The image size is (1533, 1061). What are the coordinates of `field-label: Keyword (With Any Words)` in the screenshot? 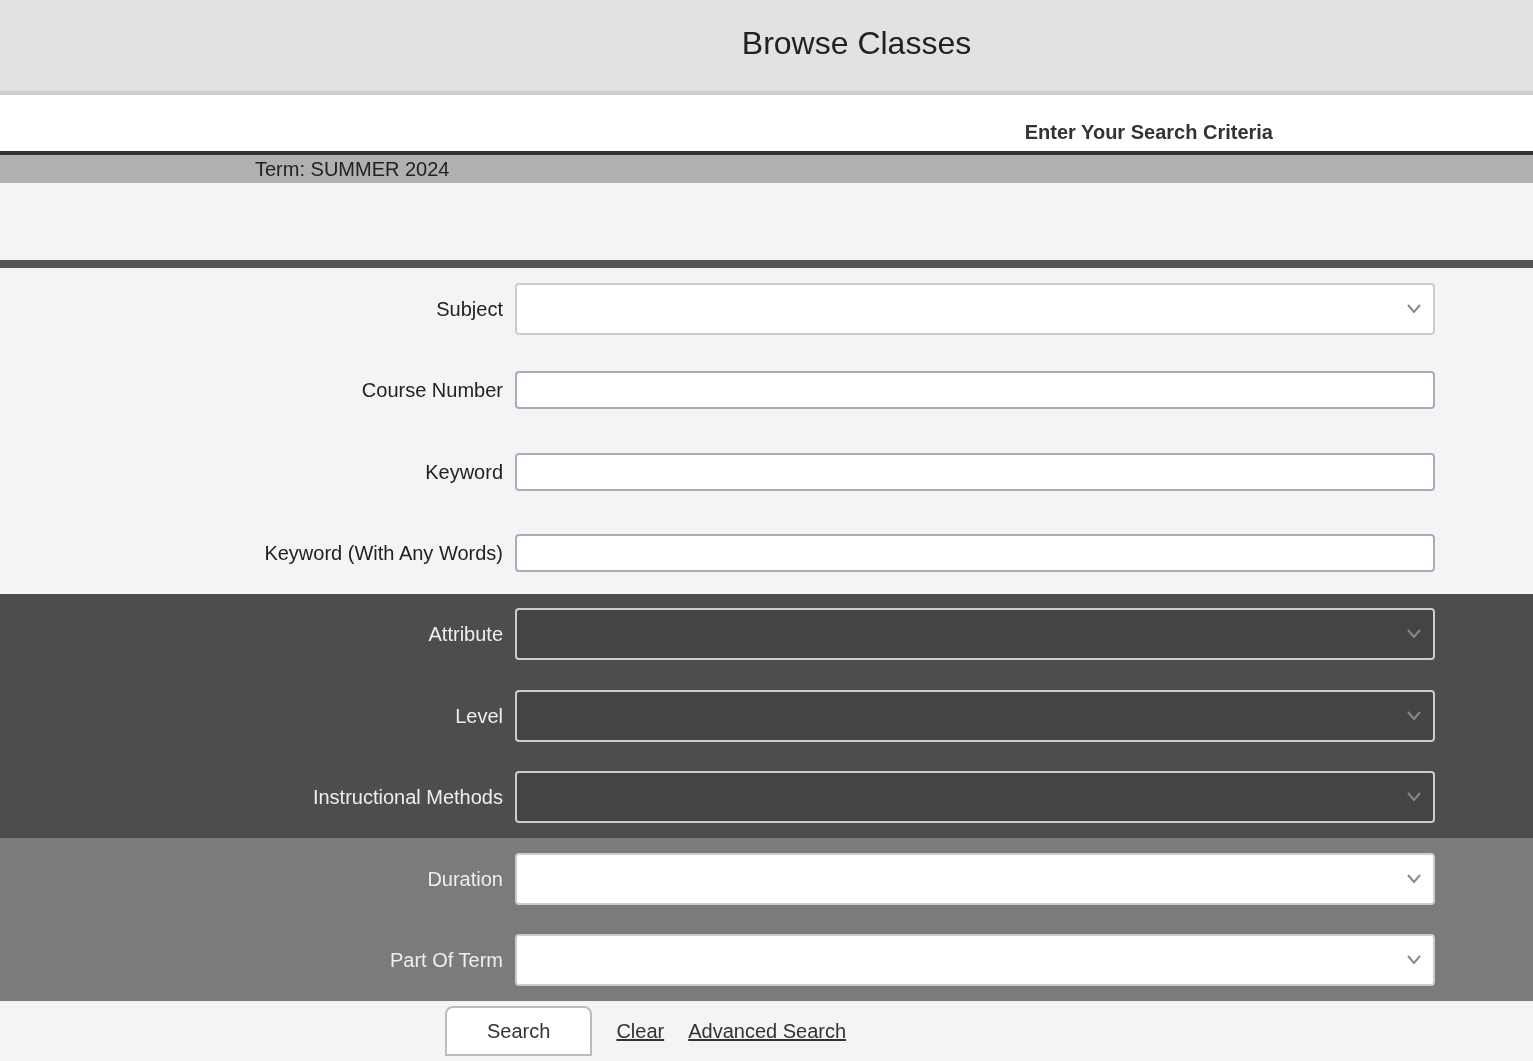 It's located at (383, 554).